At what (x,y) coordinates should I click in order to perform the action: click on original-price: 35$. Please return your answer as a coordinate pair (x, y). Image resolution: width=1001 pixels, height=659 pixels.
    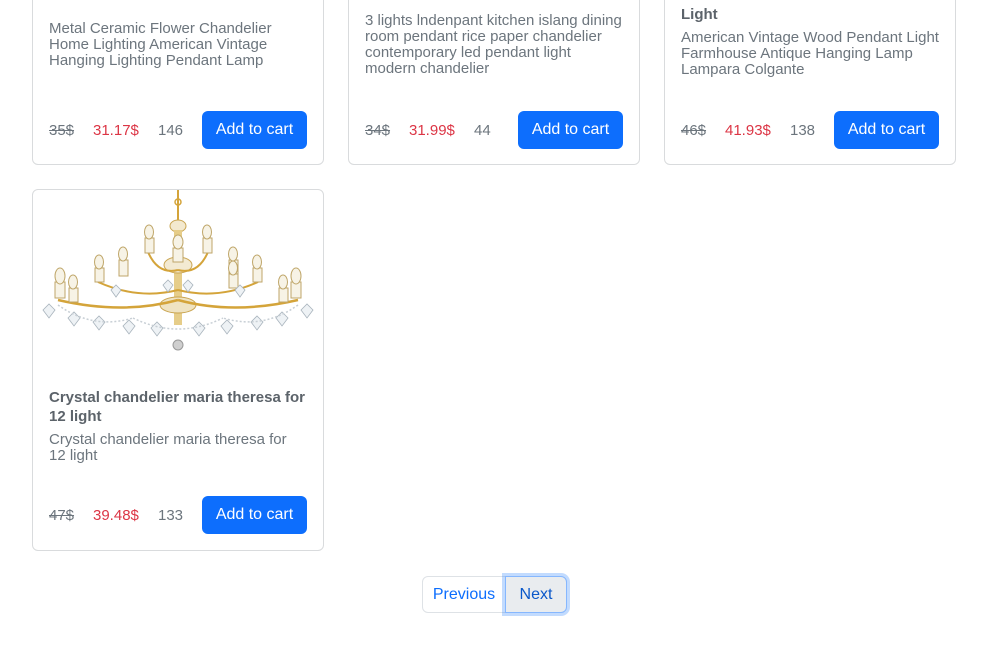
    Looking at the image, I should click on (62, 130).